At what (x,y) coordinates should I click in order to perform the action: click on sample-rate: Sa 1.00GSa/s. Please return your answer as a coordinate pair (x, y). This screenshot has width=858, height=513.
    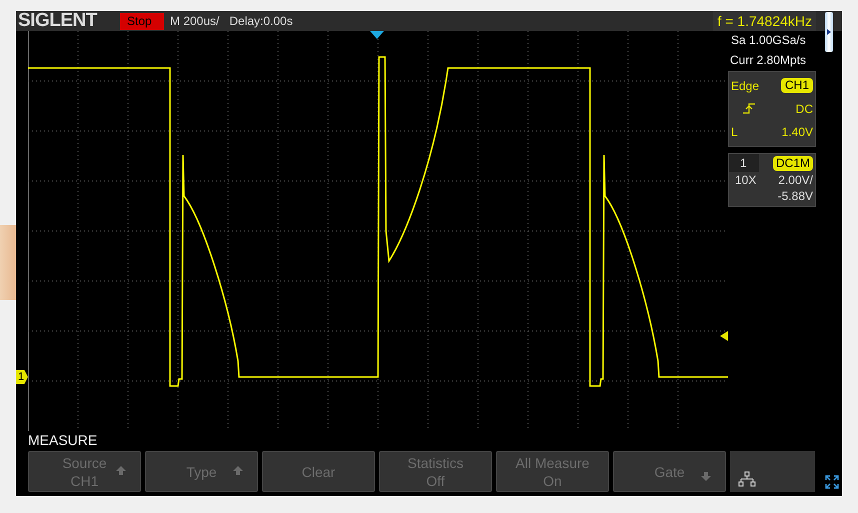
    Looking at the image, I should click on (768, 40).